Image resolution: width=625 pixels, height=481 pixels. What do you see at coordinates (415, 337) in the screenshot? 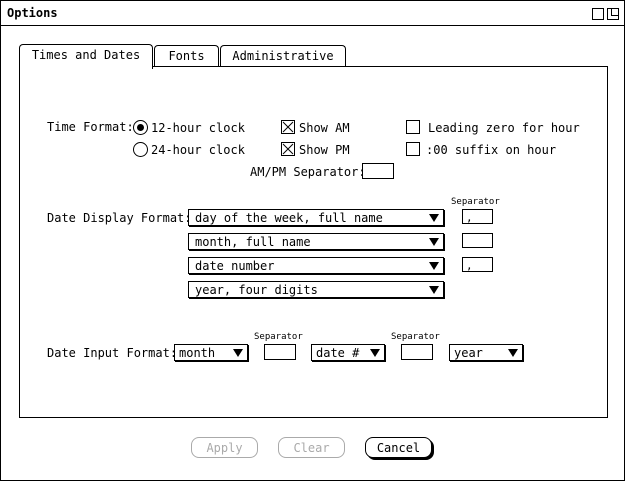
I see `input-separator-label-2: Separator` at bounding box center [415, 337].